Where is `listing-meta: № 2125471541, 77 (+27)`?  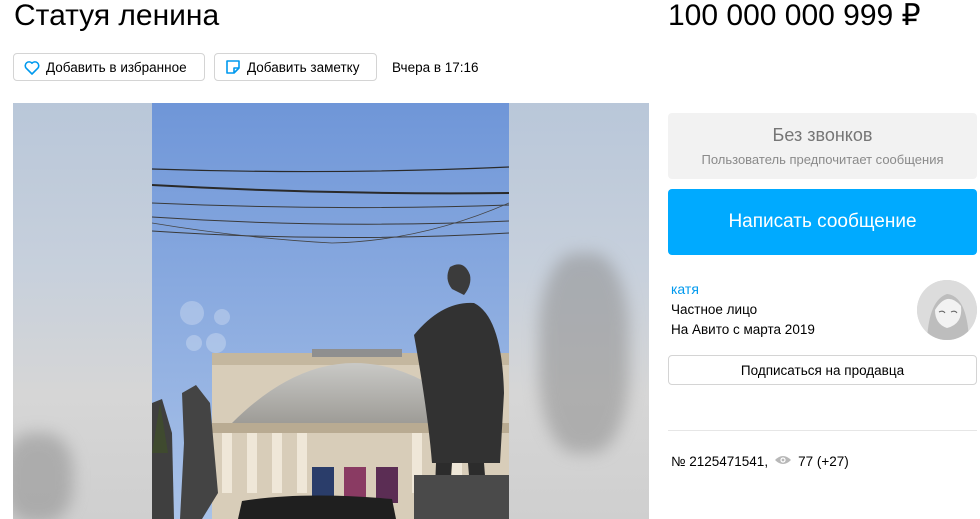
listing-meta: № 2125471541, 77 (+27) is located at coordinates (760, 461).